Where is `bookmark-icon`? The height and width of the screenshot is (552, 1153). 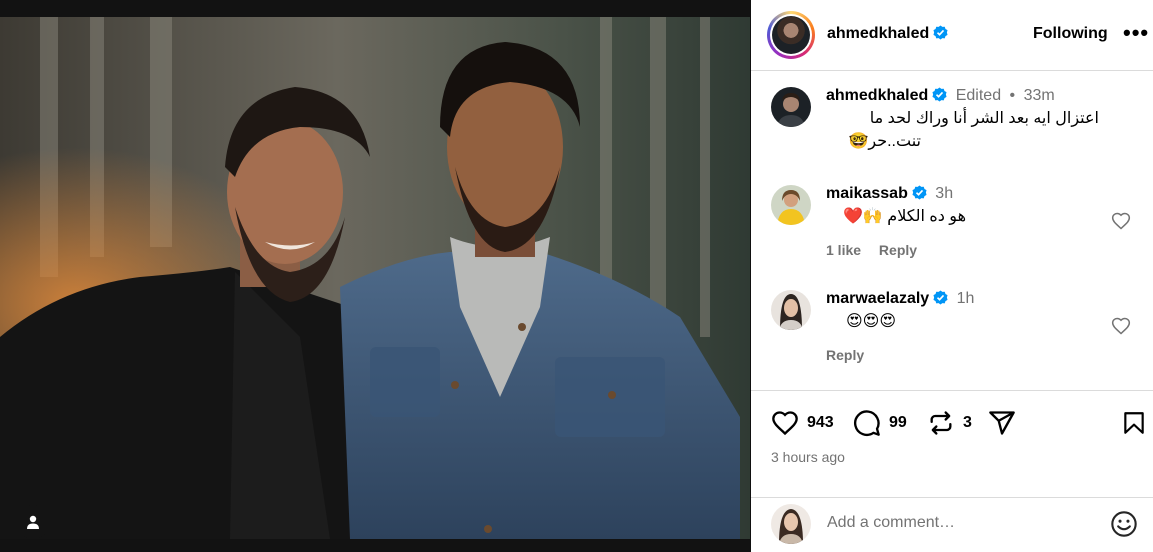
bookmark-icon is located at coordinates (1134, 423).